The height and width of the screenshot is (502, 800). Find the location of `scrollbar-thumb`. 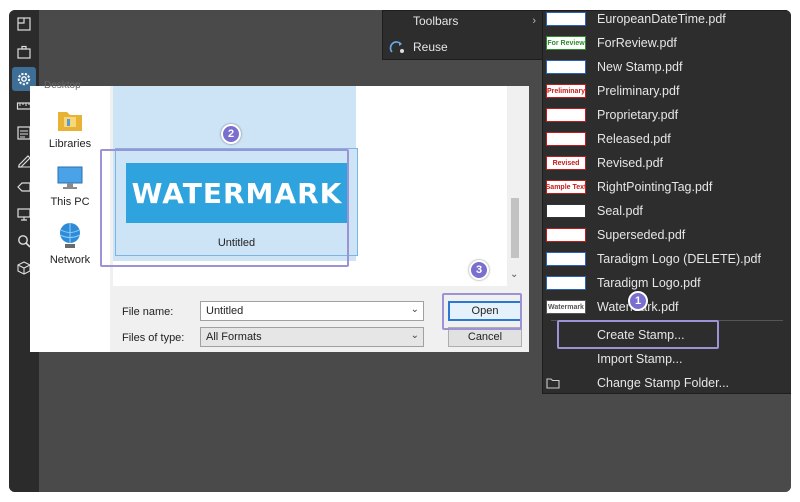

scrollbar-thumb is located at coordinates (515, 228).